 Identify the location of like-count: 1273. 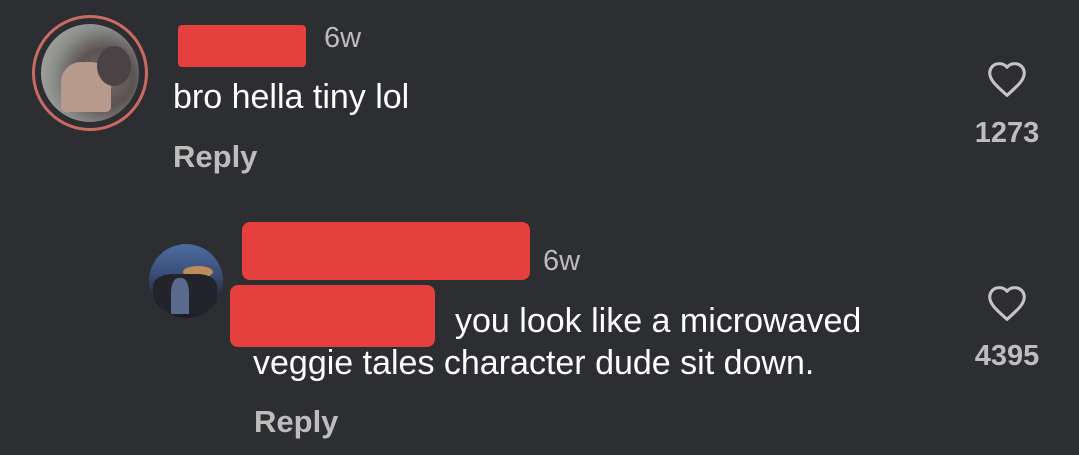
(1007, 133).